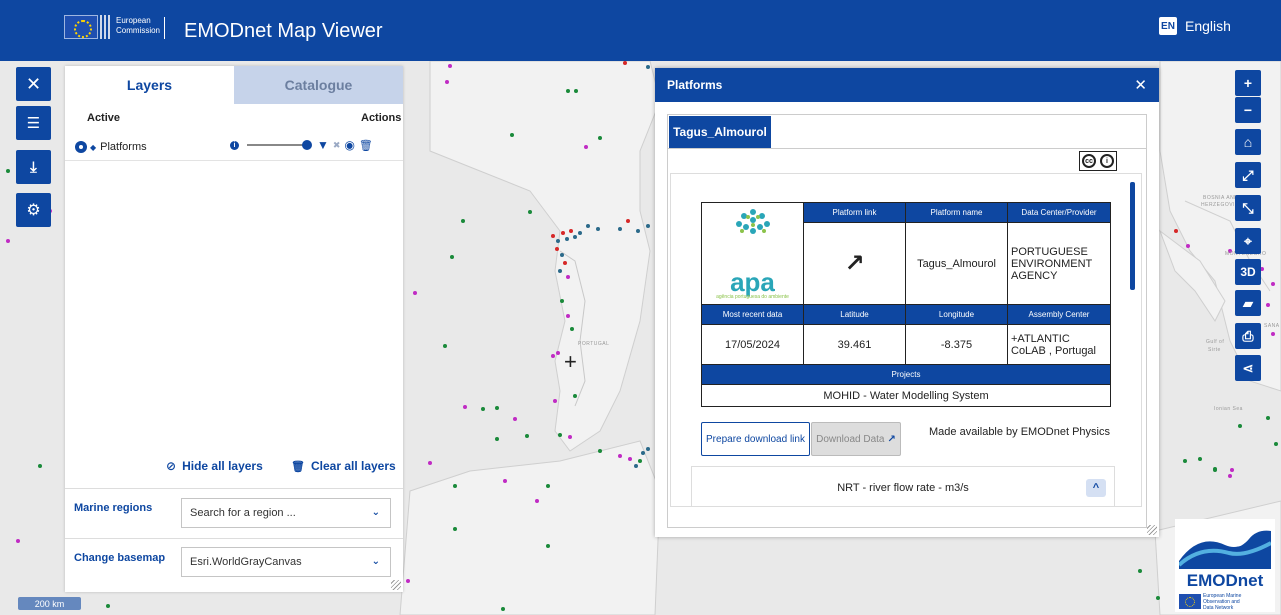  Describe the element at coordinates (907, 148) in the screenshot. I see `tab-underline` at that location.